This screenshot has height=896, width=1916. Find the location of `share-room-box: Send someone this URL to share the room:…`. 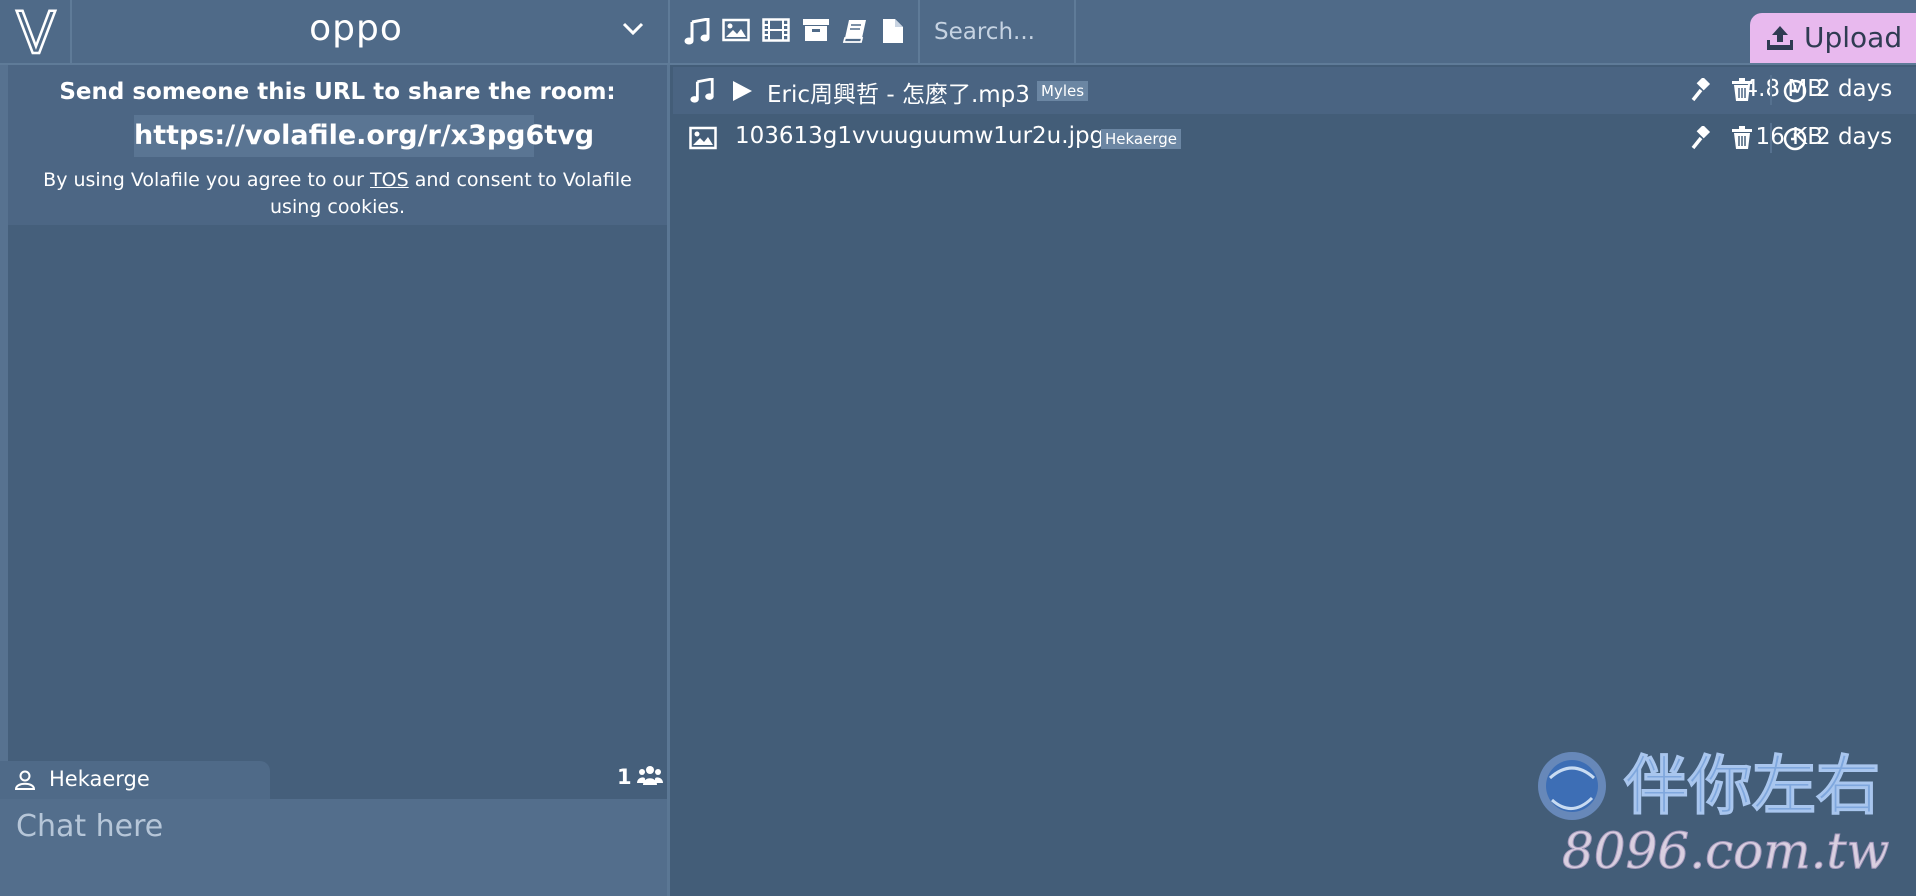

share-room-box: Send someone this URL to share the room:… is located at coordinates (337, 145).